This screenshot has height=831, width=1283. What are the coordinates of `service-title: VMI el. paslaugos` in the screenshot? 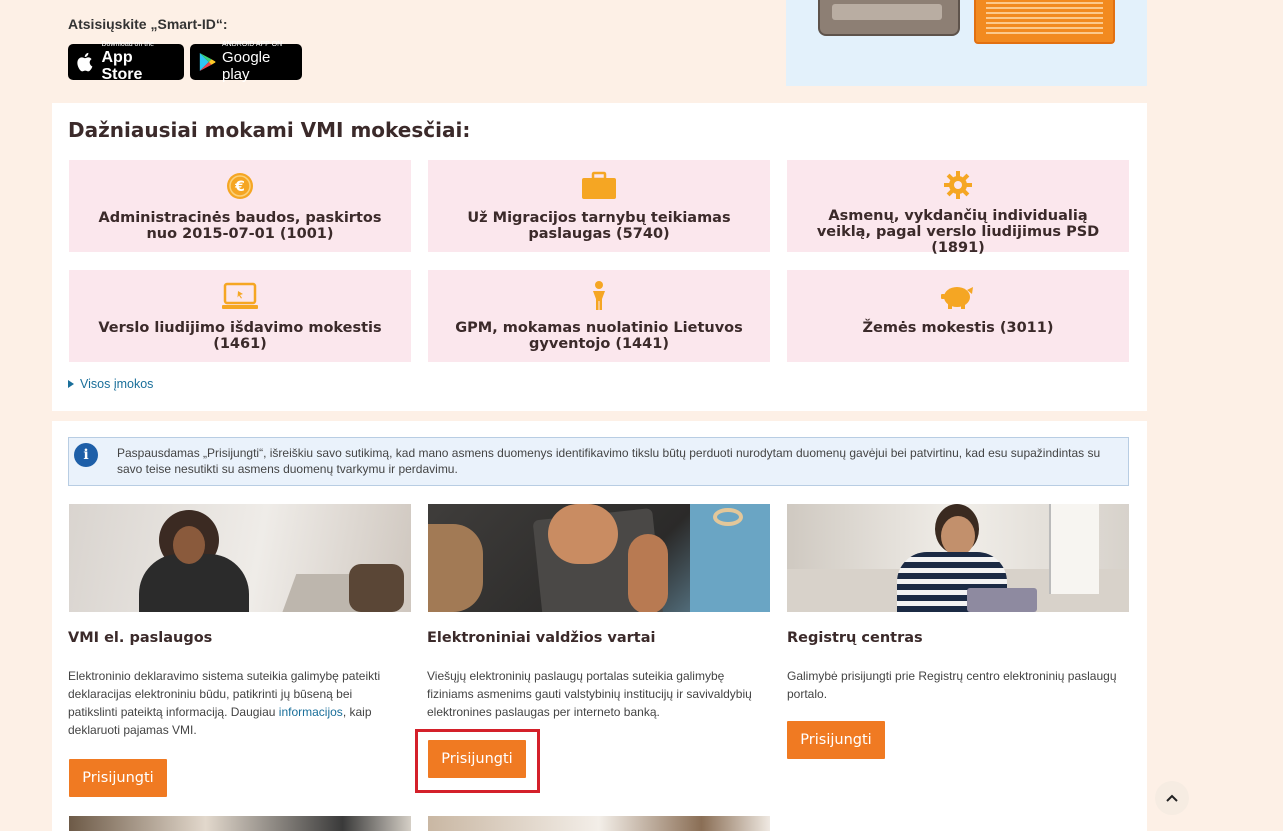 It's located at (140, 638).